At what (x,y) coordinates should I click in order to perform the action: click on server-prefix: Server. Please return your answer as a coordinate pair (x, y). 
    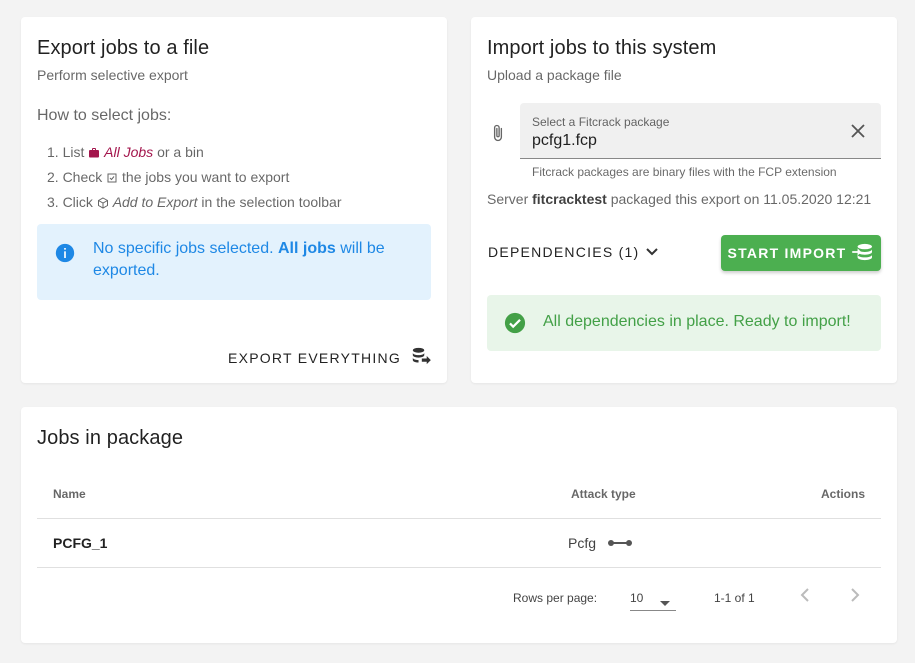
    Looking at the image, I should click on (508, 199).